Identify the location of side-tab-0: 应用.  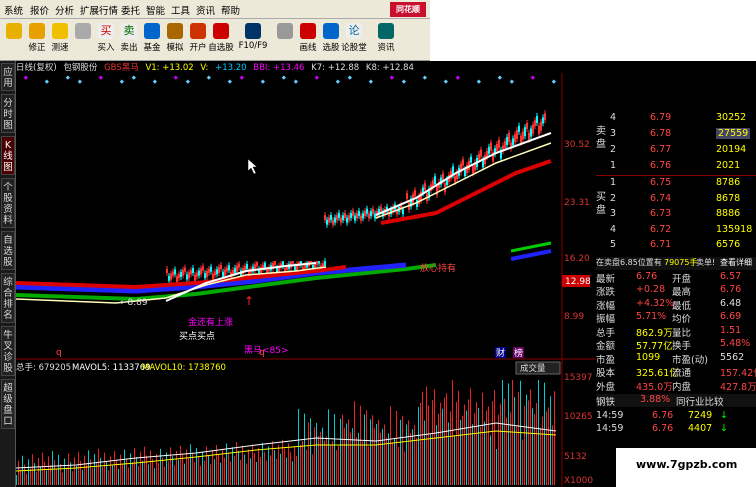
(8, 77).